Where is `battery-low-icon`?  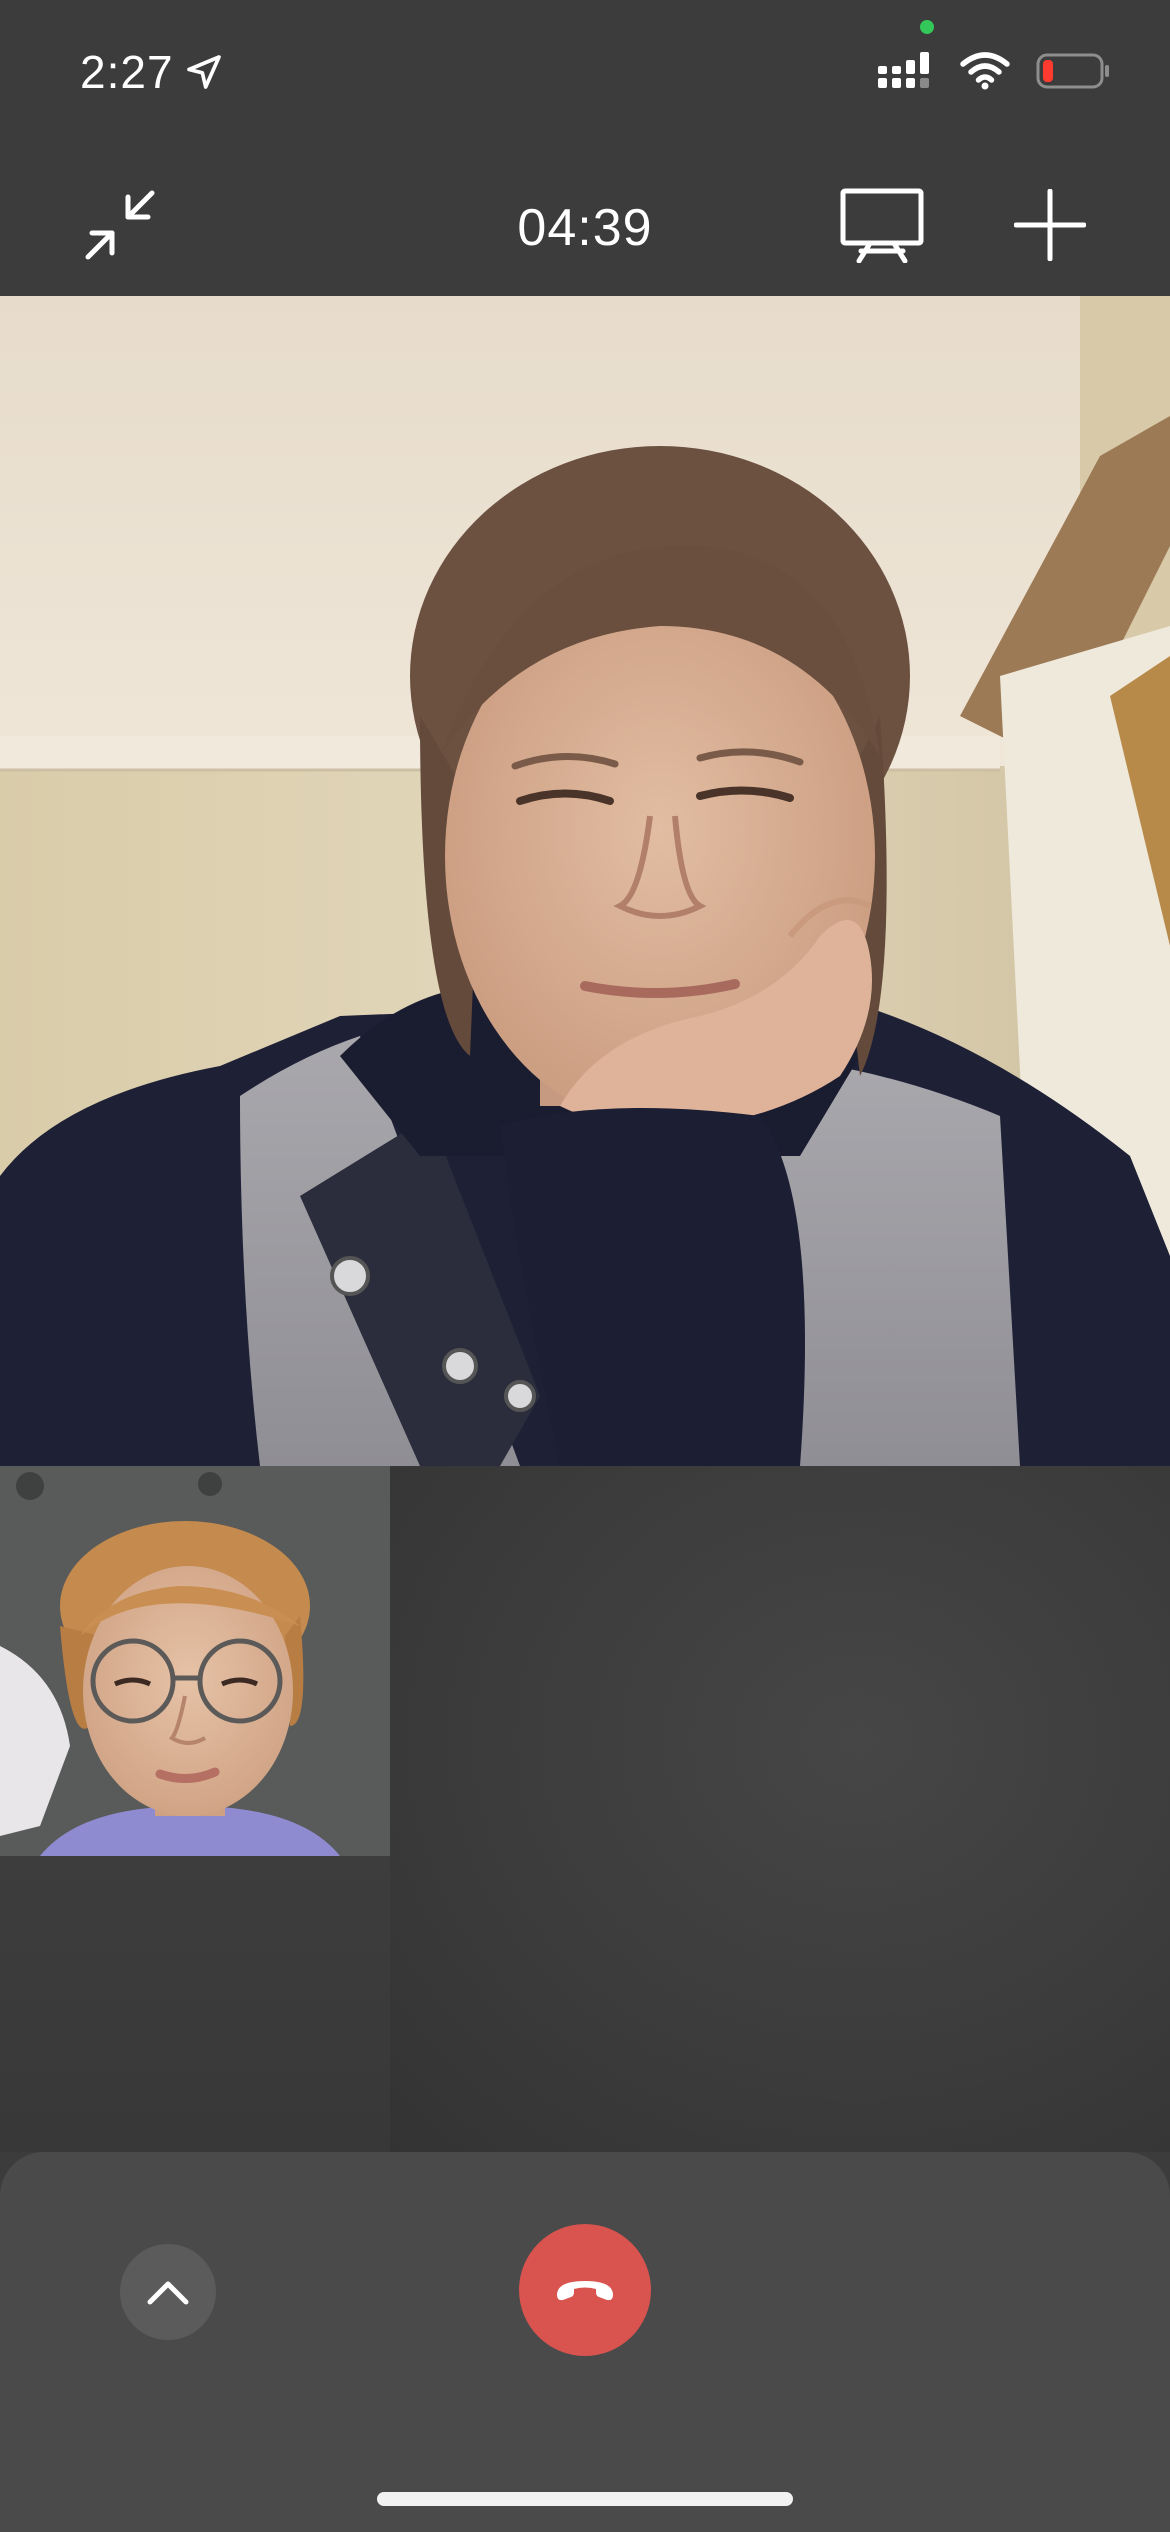 battery-low-icon is located at coordinates (1074, 71).